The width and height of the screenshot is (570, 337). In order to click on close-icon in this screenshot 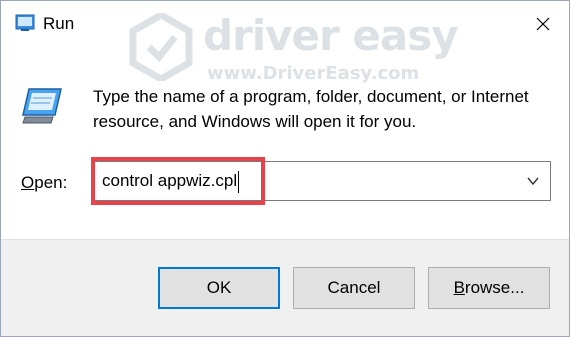, I will do `click(543, 24)`.